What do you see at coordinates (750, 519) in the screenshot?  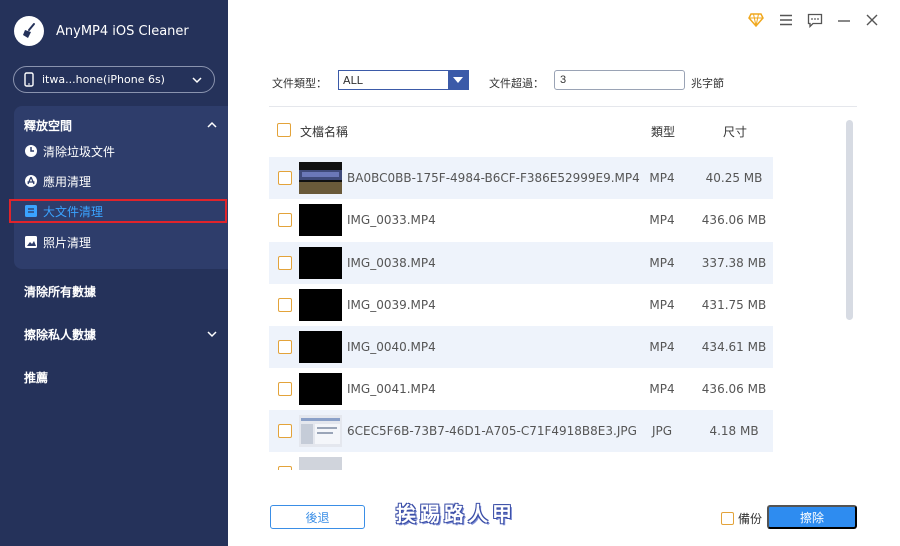 I see `backup-label: 備份` at bounding box center [750, 519].